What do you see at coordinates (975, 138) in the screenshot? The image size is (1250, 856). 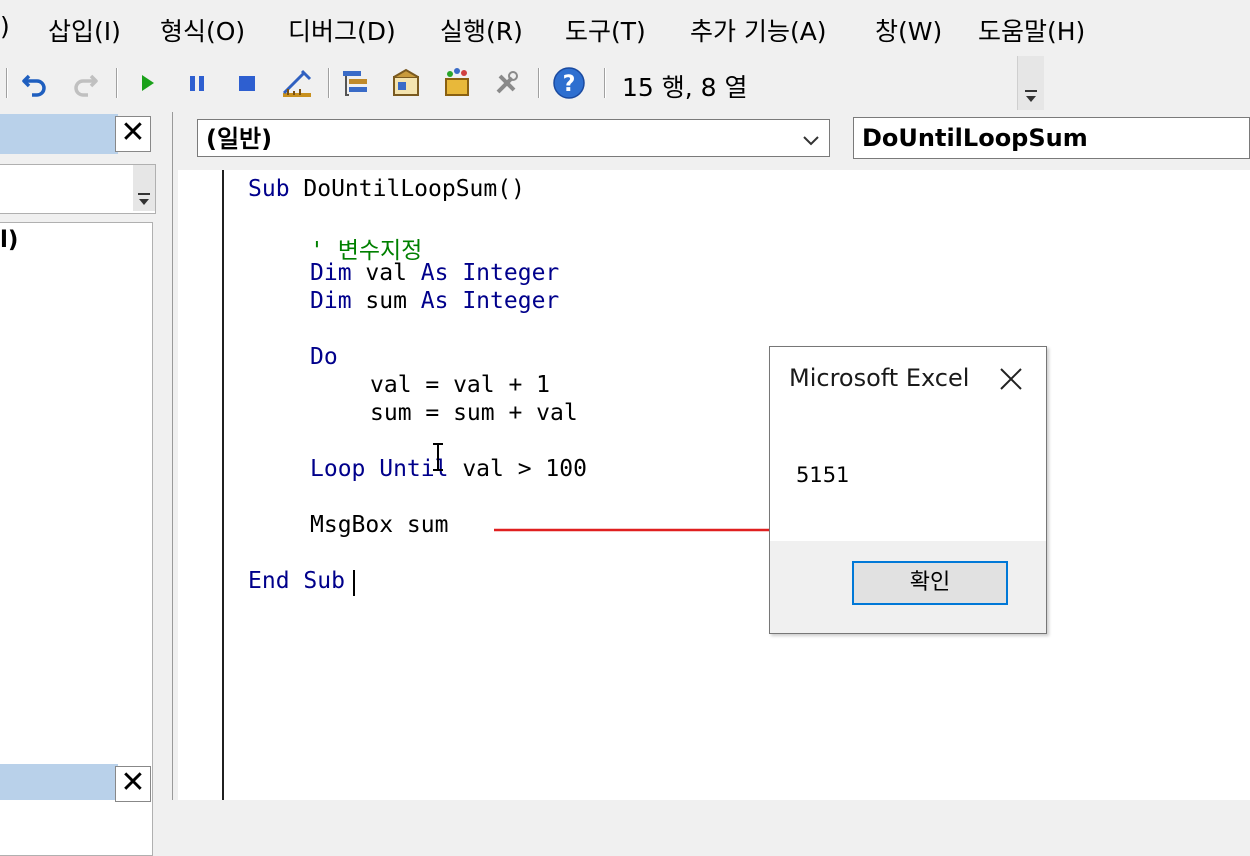 I see `procedure-dropdown-value: DoUntilLoopSum` at bounding box center [975, 138].